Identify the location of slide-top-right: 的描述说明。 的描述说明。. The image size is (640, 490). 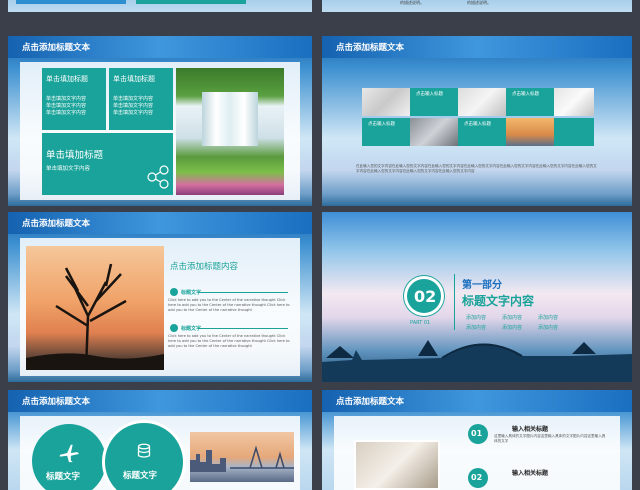
(477, 6).